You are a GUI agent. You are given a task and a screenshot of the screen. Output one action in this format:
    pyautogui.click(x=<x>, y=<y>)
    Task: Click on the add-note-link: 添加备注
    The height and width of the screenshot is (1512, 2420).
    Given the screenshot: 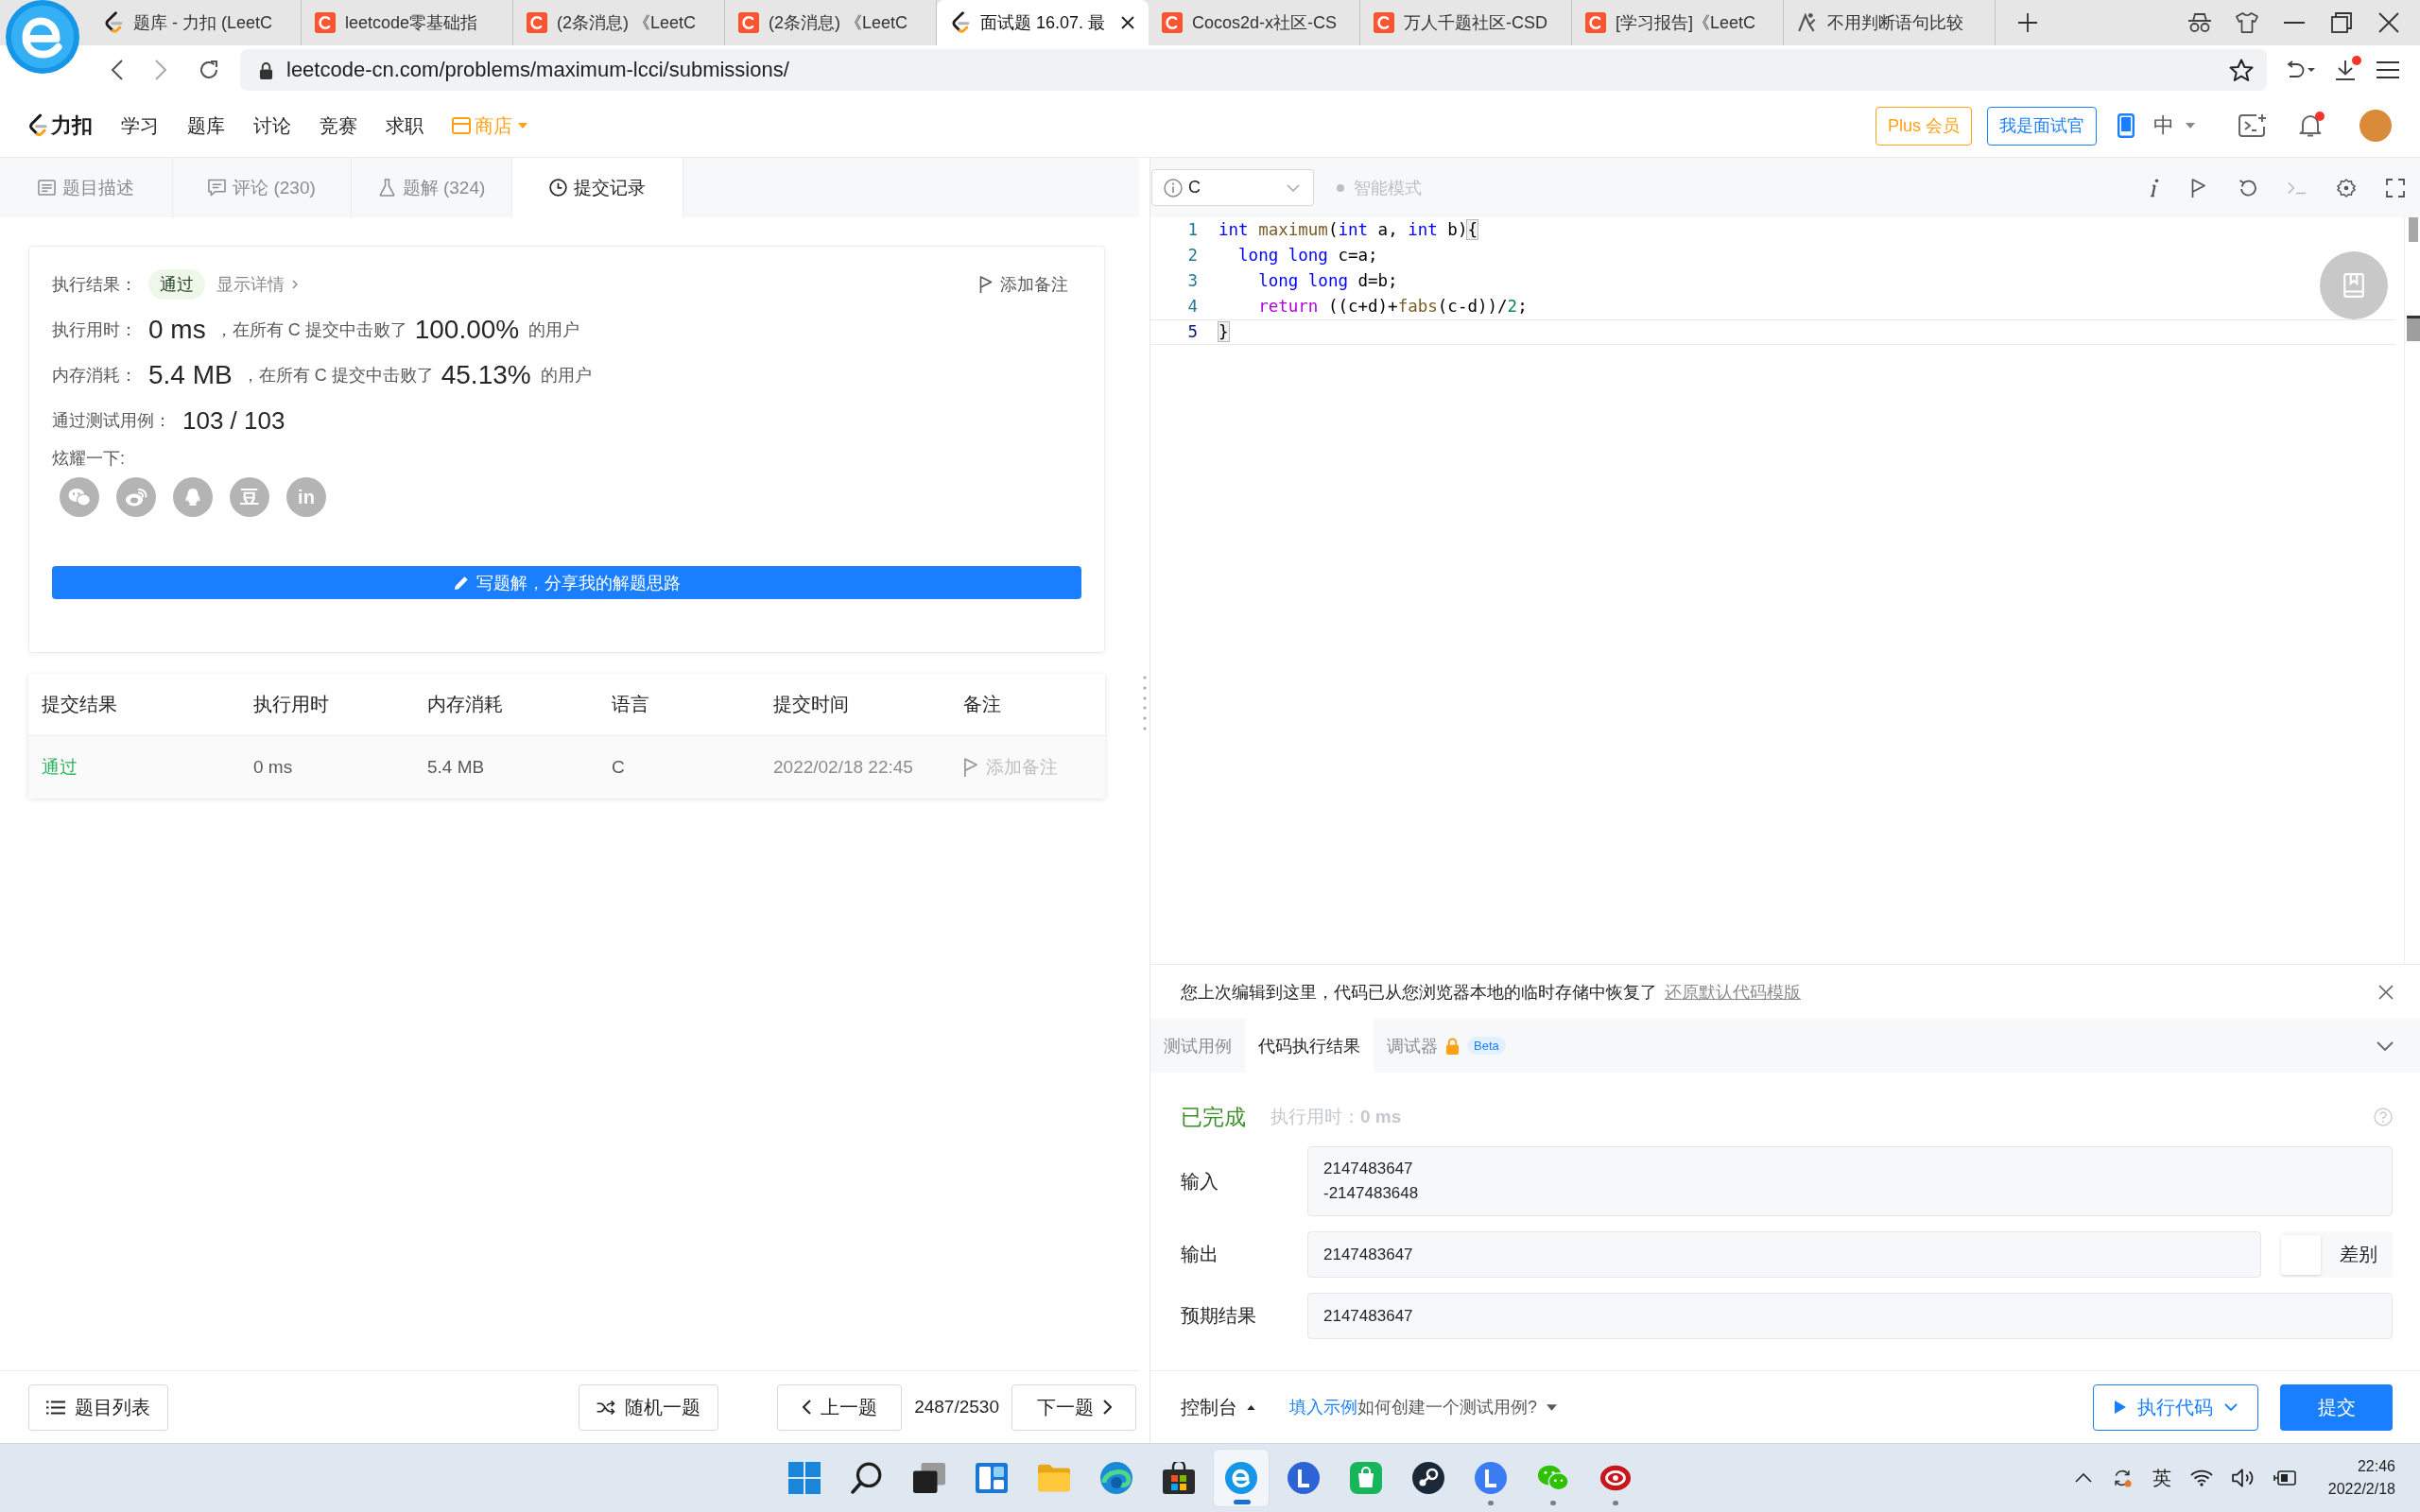 What is the action you would take?
    pyautogui.click(x=1023, y=284)
    